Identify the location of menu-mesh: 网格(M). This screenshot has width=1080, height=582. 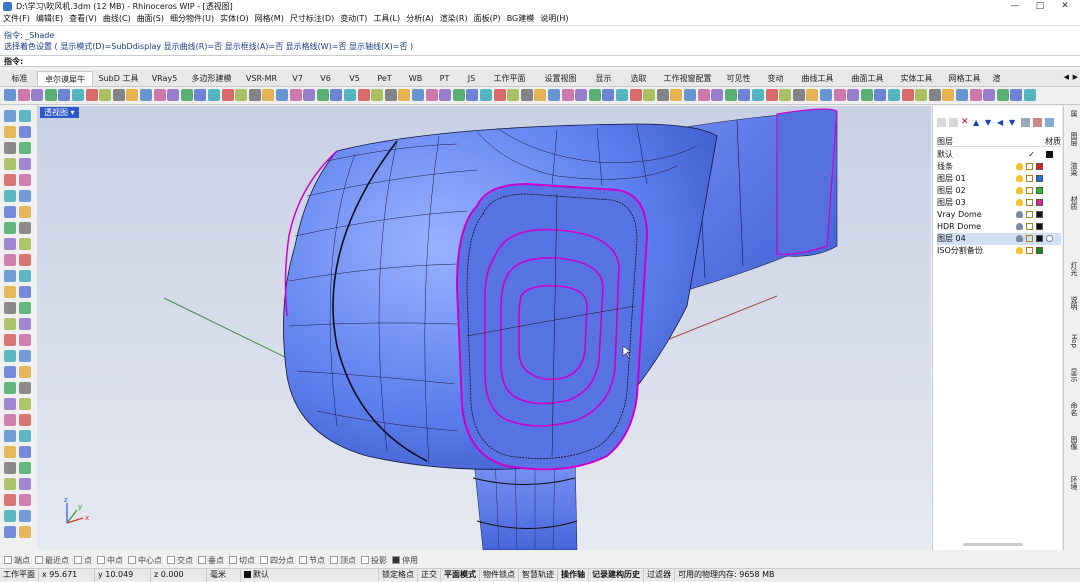
(269, 18).